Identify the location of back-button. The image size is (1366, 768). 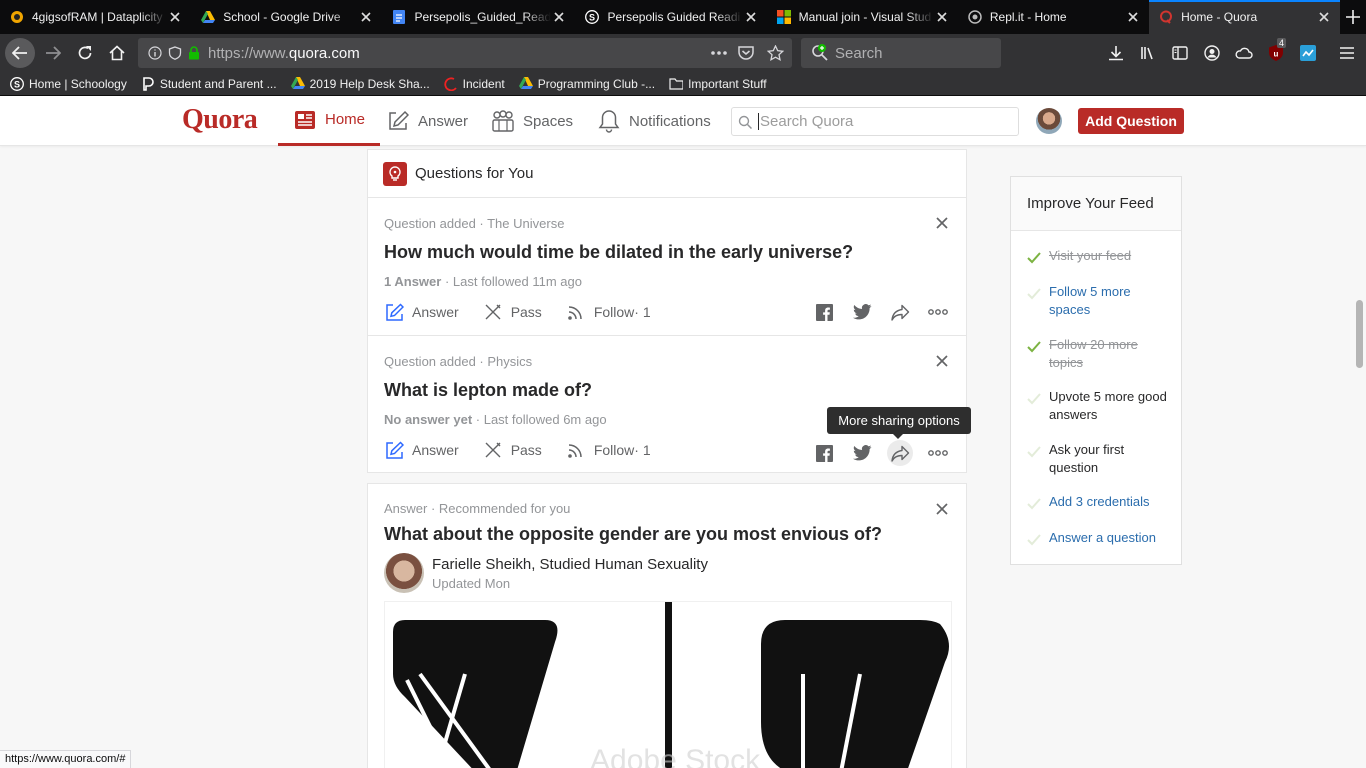
(20, 53).